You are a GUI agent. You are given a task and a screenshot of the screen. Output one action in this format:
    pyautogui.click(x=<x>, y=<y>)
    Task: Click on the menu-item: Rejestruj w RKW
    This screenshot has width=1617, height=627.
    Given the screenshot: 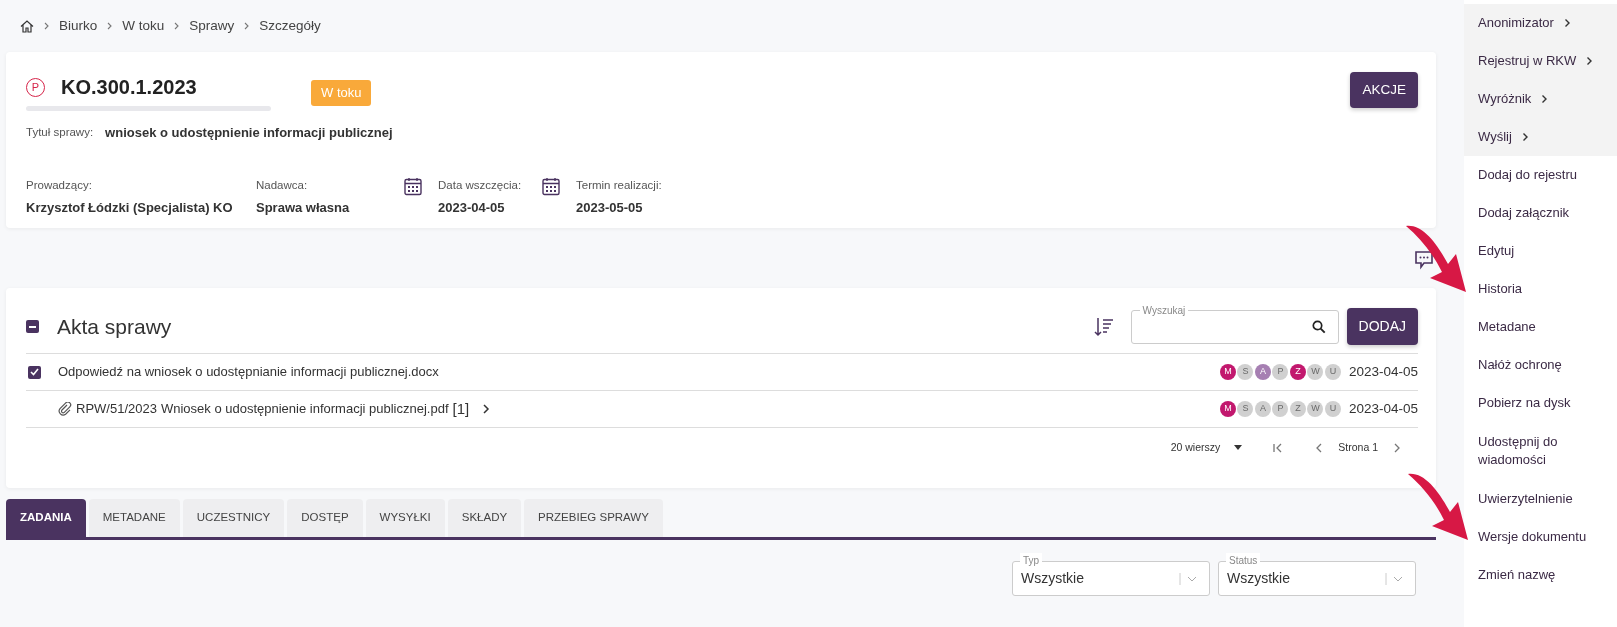 What is the action you would take?
    pyautogui.click(x=1540, y=61)
    